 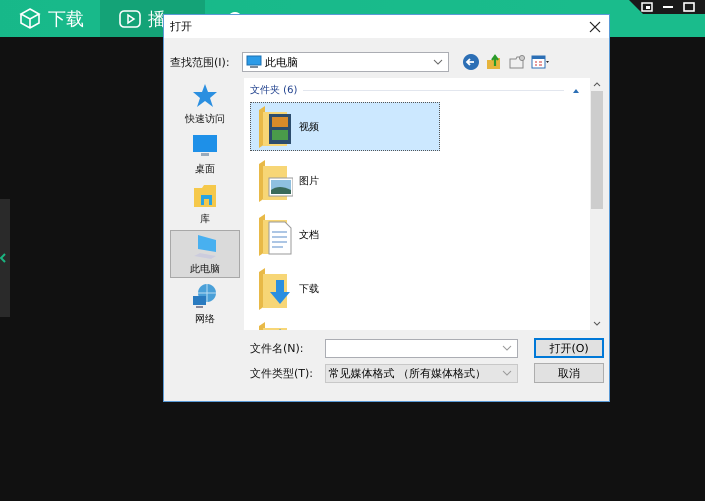 I want to click on restore-icon, so click(x=647, y=7).